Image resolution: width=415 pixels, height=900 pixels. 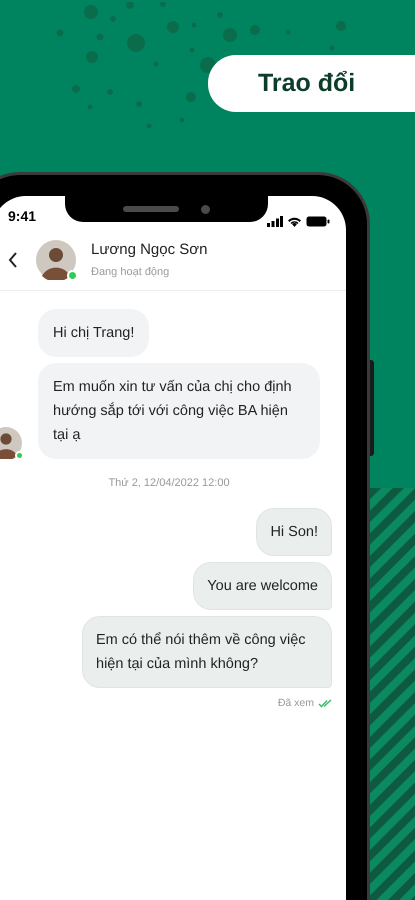 I want to click on contact-name: Lương Ngọc Sơn, so click(x=149, y=250).